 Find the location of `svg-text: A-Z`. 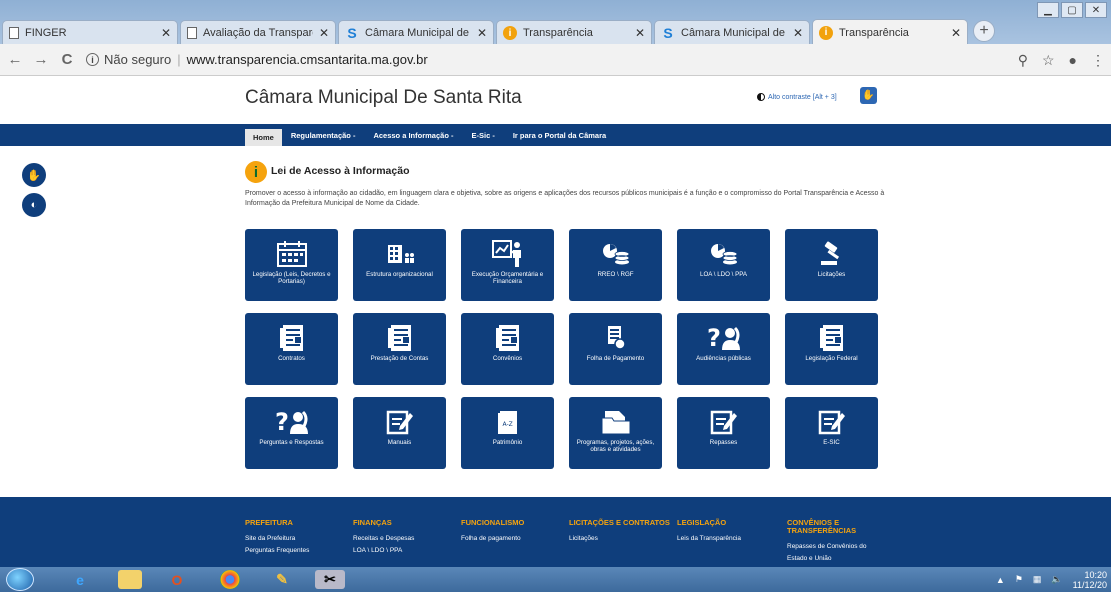

svg-text: A-Z is located at coordinates (507, 424).